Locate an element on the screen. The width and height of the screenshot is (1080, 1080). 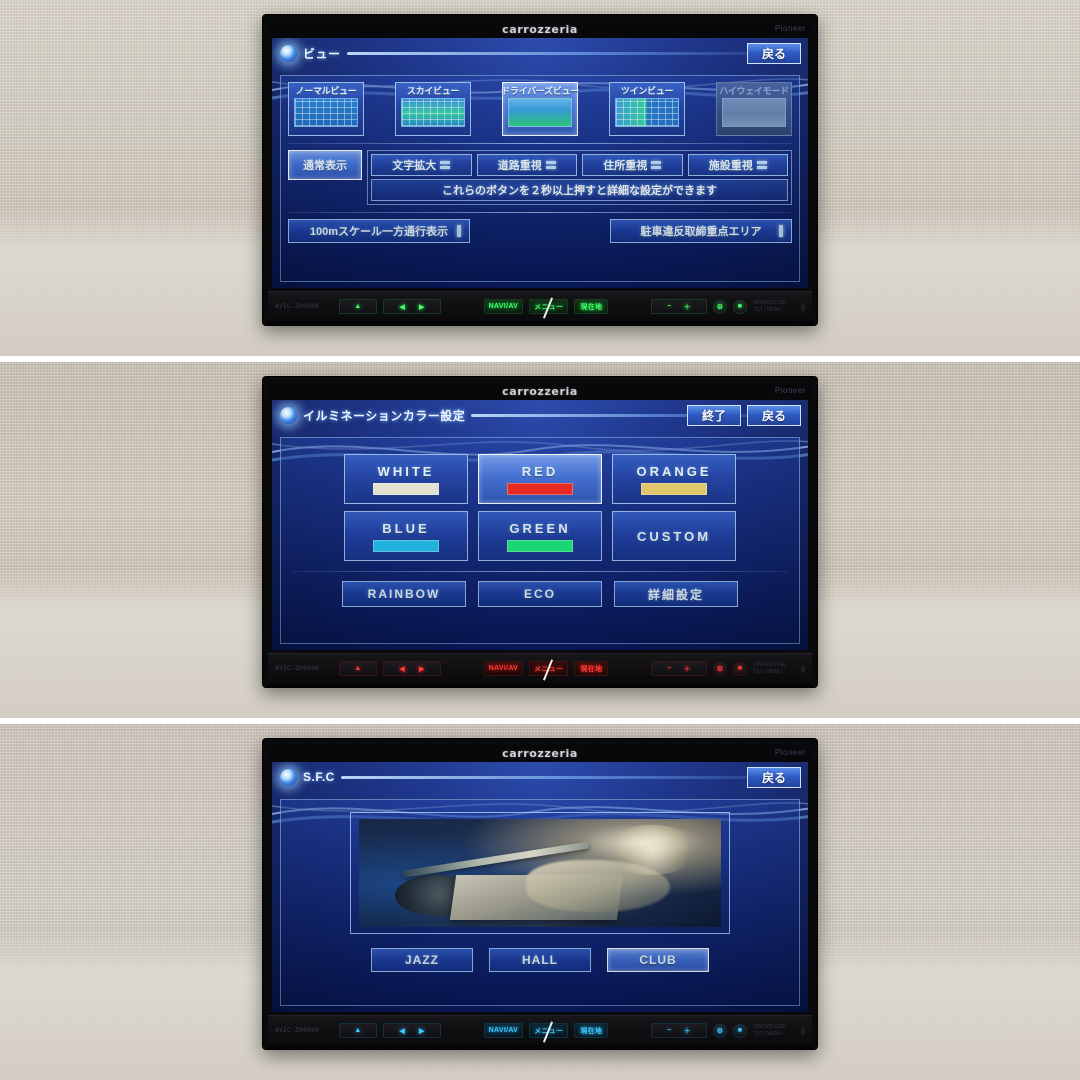
current-location-button-3: 現在地 is located at coordinates (591, 1030).